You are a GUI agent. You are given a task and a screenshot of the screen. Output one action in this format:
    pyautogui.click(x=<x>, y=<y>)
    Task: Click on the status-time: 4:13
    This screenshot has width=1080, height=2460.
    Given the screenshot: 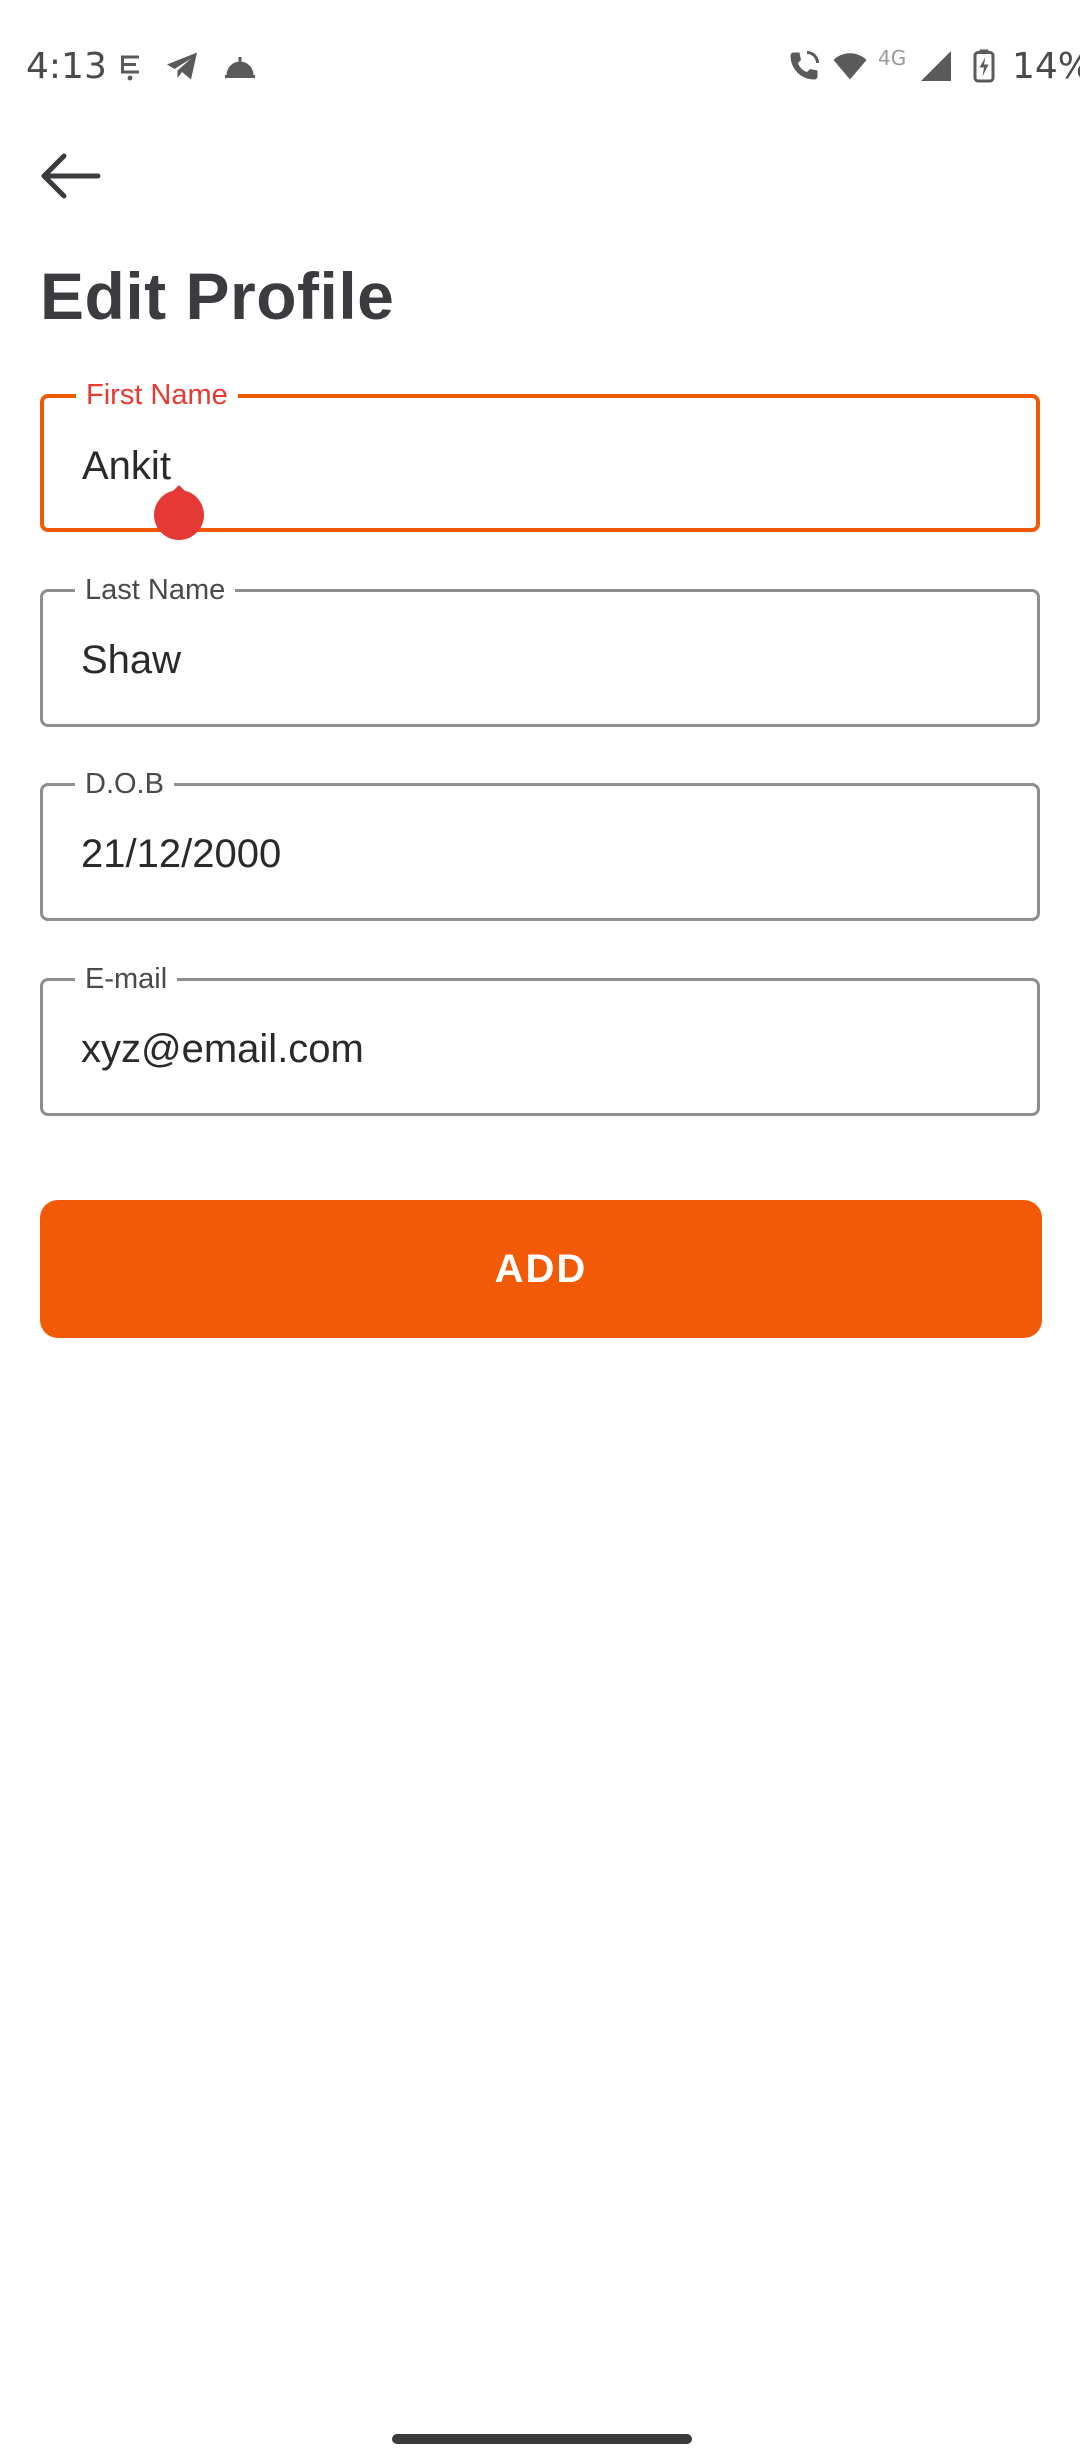 What is the action you would take?
    pyautogui.click(x=66, y=66)
    